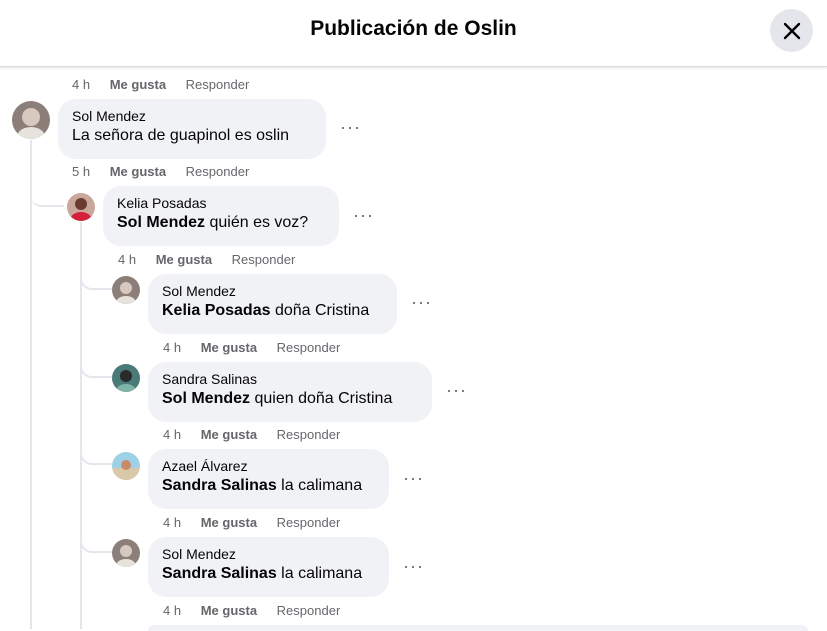 This screenshot has height=631, width=827. I want to click on close-button, so click(791, 30).